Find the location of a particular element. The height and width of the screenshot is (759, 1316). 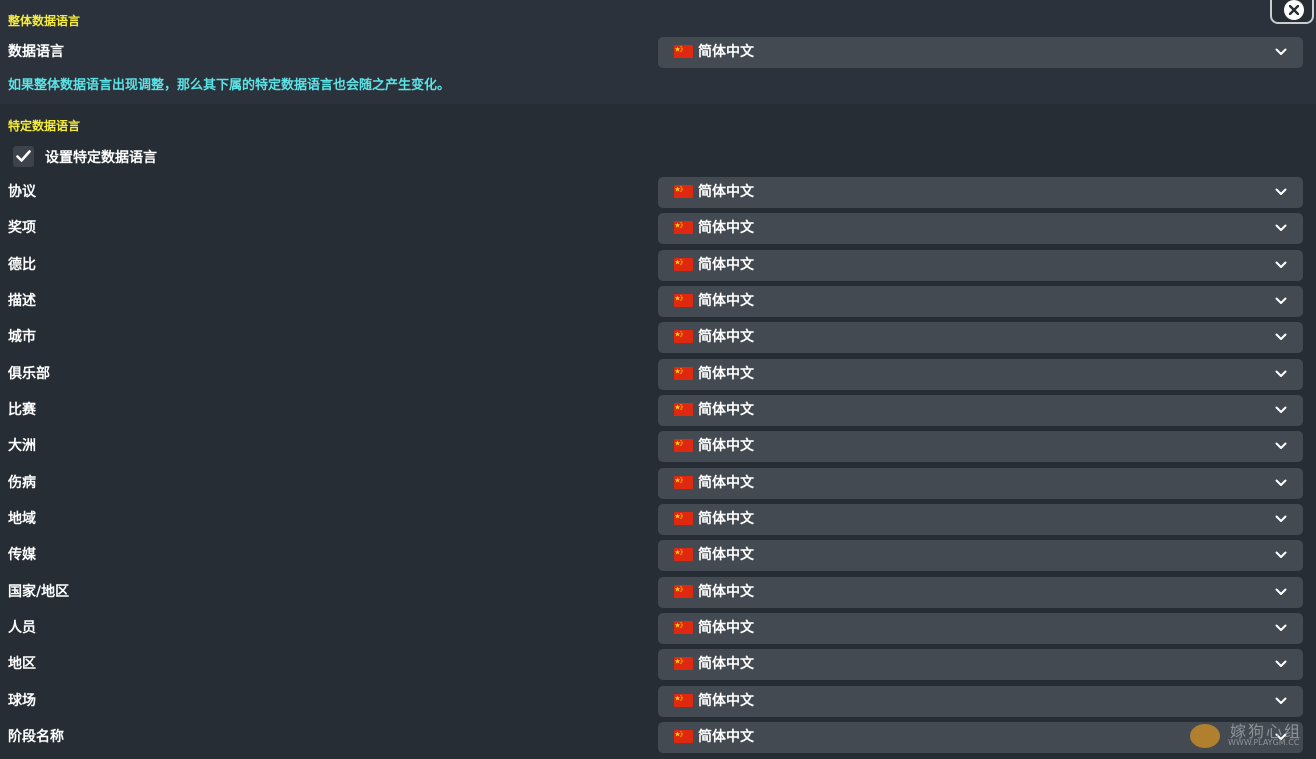

checkmark-icon is located at coordinates (23, 156).